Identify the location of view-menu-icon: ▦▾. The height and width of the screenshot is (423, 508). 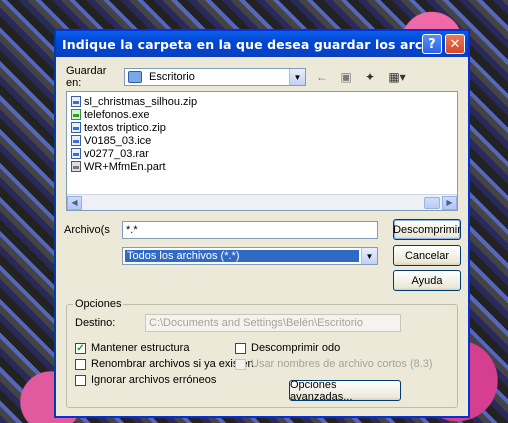
(397, 77).